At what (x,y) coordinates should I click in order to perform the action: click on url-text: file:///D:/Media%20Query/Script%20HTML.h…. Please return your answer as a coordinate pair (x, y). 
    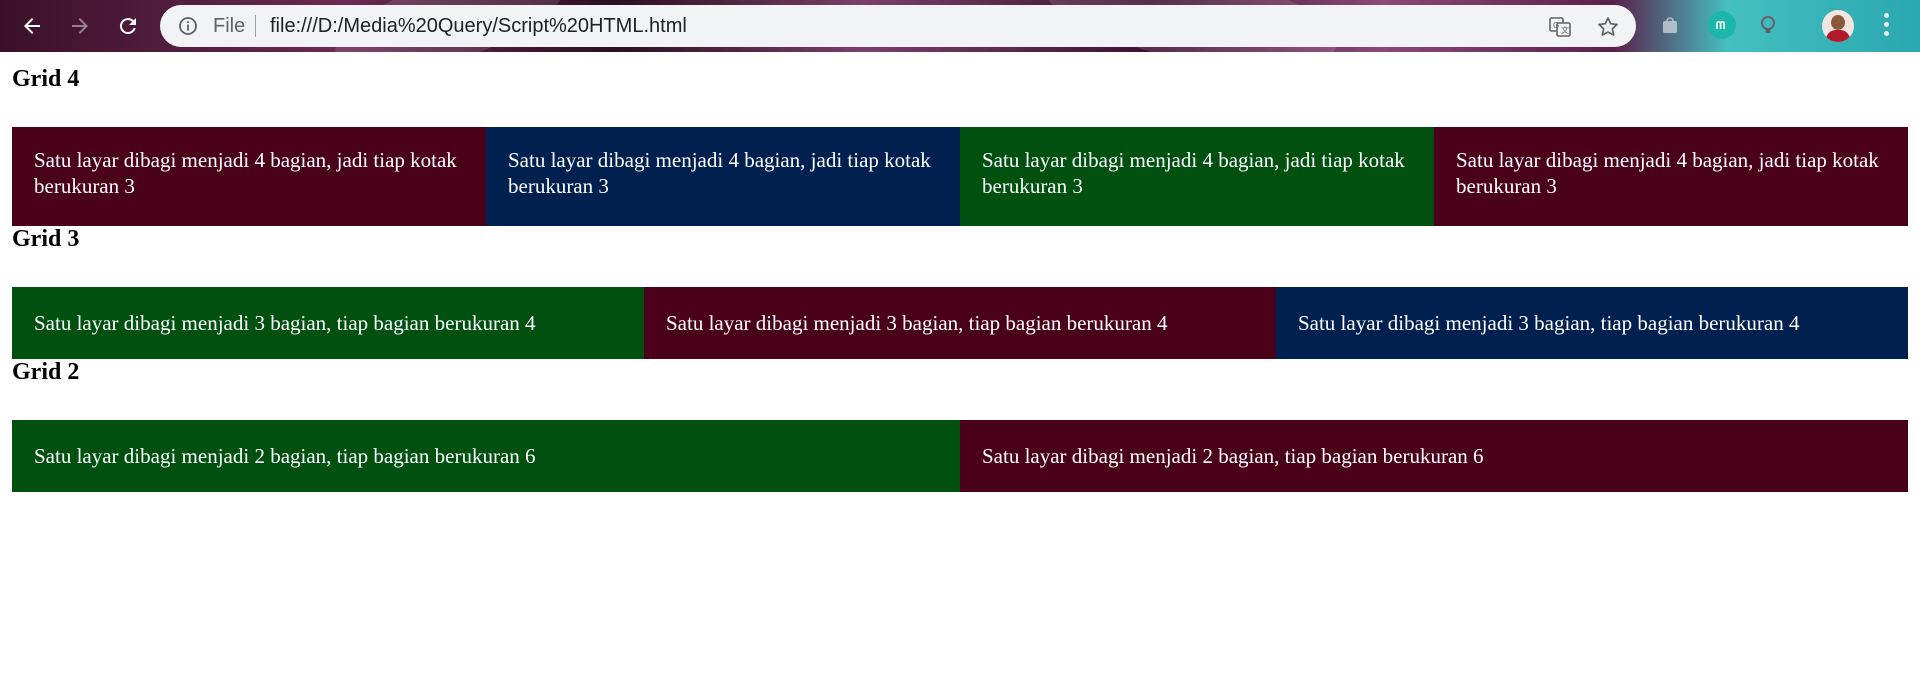
    Looking at the image, I should click on (478, 26).